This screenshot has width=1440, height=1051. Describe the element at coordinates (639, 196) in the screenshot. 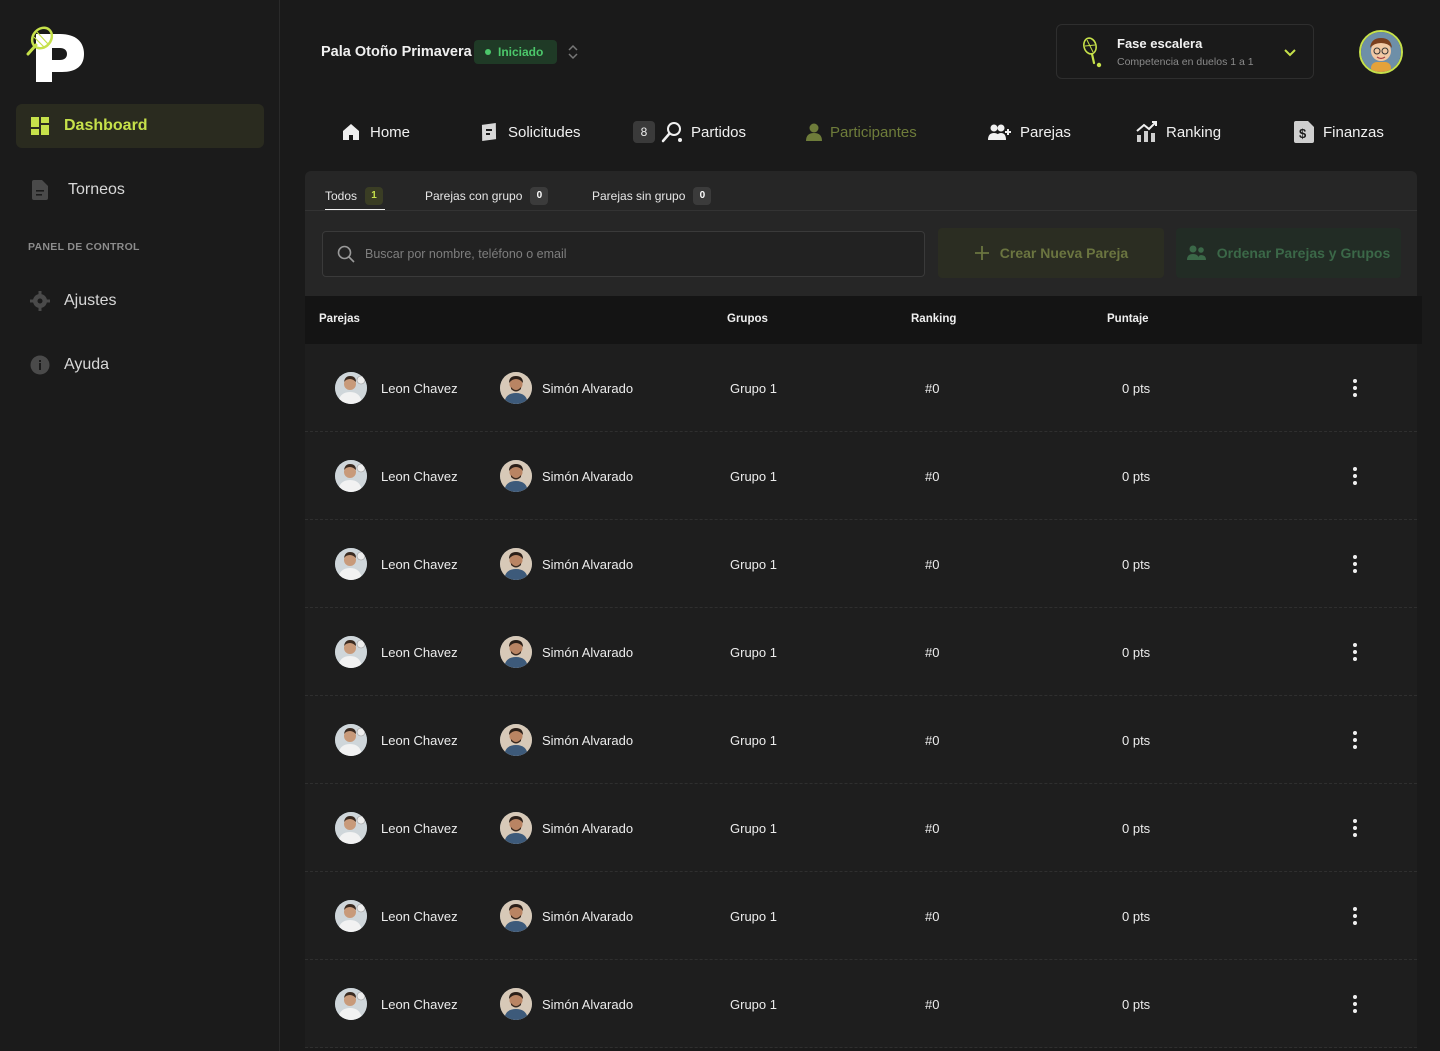

I see `subtab-label: Parejas sin grupo` at that location.